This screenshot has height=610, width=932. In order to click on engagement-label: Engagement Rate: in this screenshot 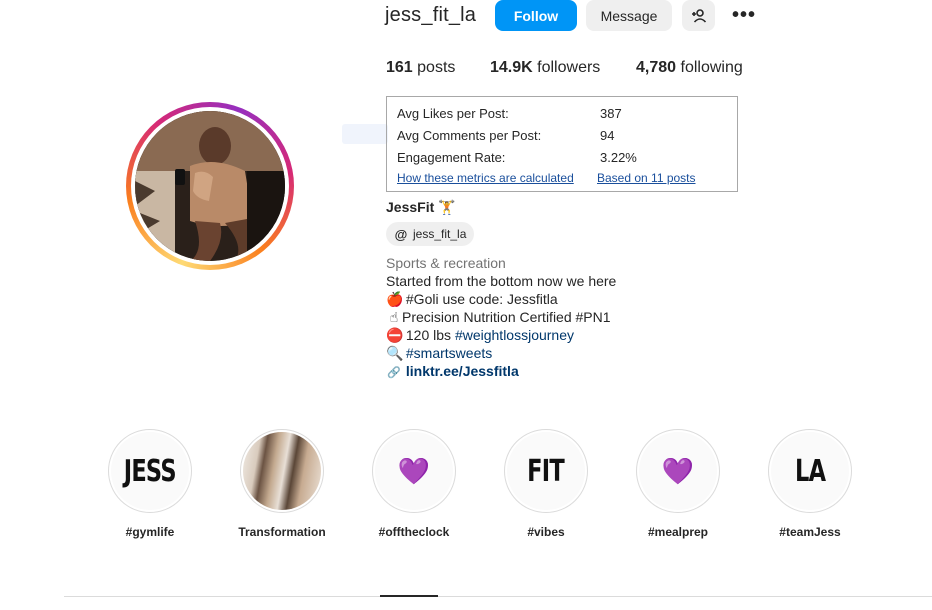, I will do `click(451, 157)`.